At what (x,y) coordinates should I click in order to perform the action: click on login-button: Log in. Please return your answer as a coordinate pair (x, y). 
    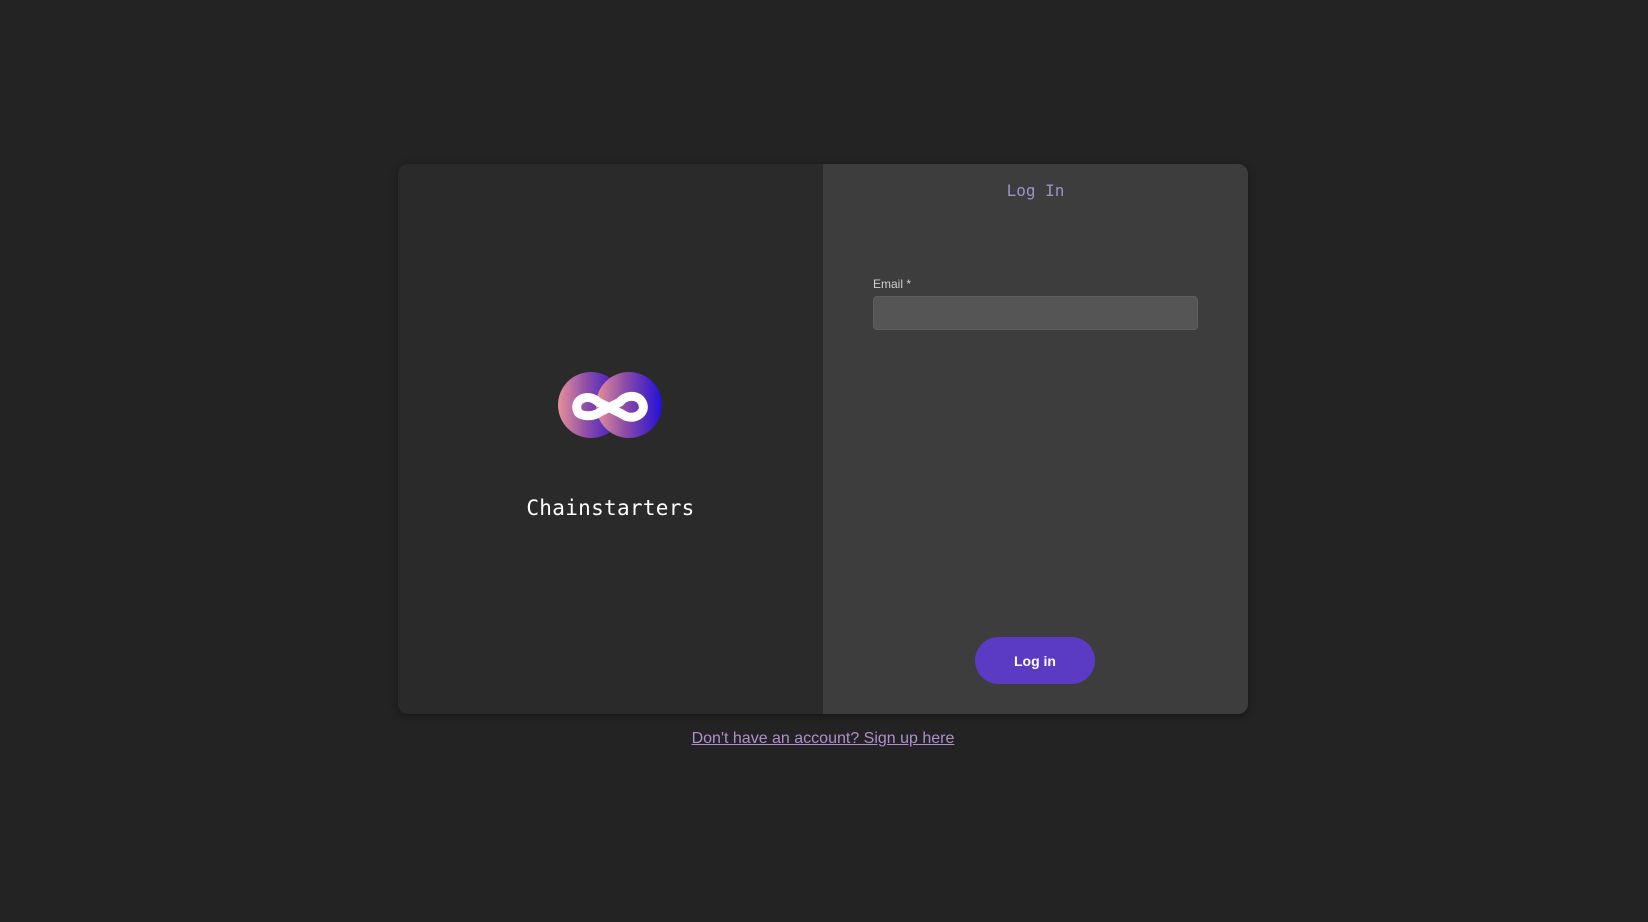
    Looking at the image, I should click on (1035, 660).